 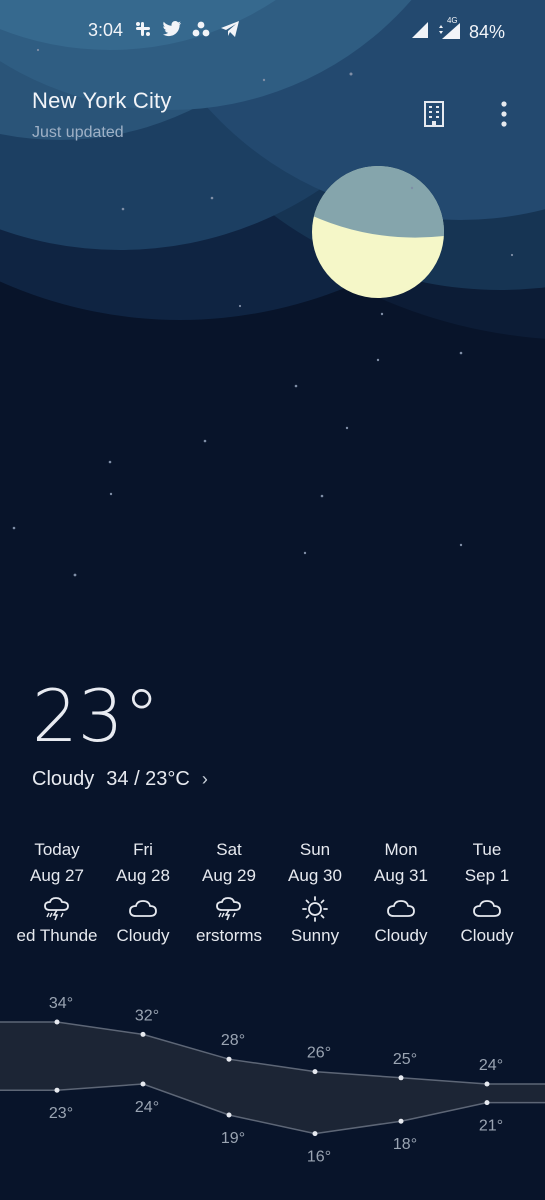 I want to click on signal-icon, so click(x=420, y=32).